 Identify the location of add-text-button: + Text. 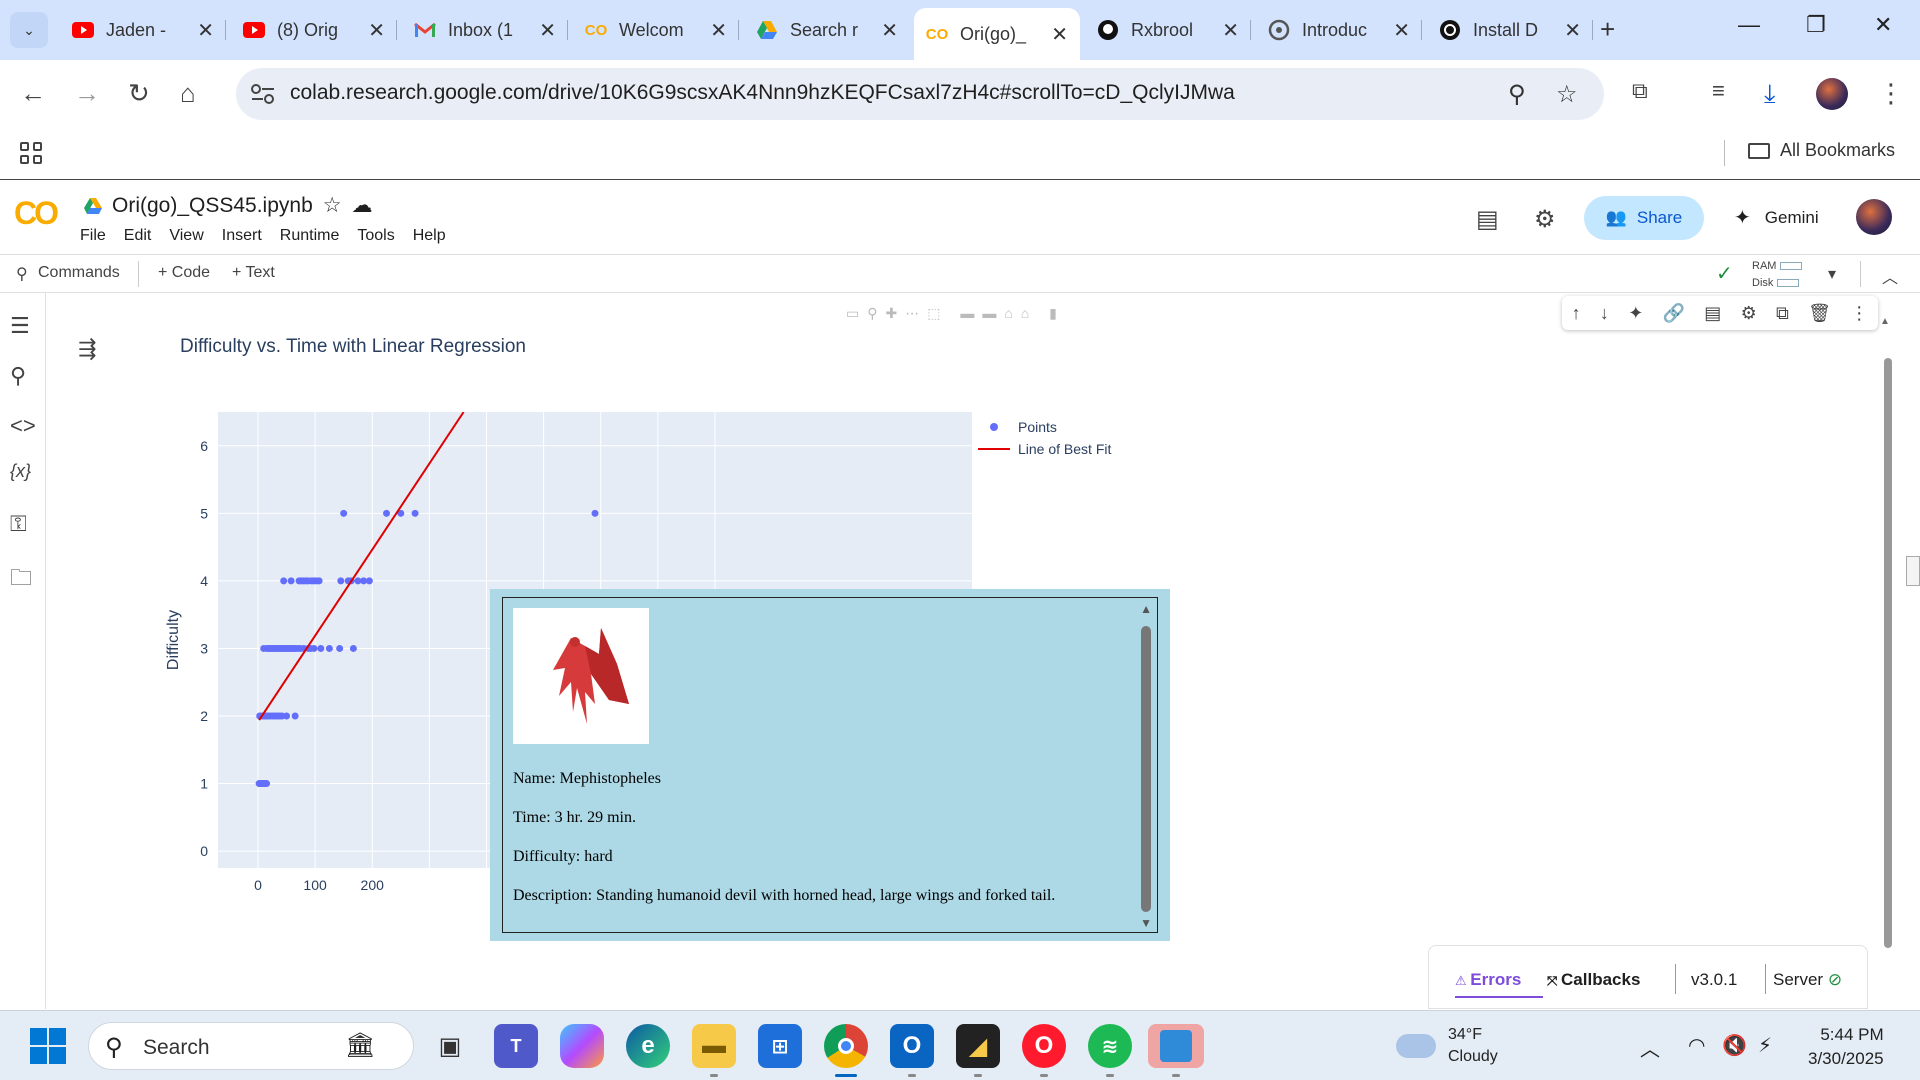
(253, 273).